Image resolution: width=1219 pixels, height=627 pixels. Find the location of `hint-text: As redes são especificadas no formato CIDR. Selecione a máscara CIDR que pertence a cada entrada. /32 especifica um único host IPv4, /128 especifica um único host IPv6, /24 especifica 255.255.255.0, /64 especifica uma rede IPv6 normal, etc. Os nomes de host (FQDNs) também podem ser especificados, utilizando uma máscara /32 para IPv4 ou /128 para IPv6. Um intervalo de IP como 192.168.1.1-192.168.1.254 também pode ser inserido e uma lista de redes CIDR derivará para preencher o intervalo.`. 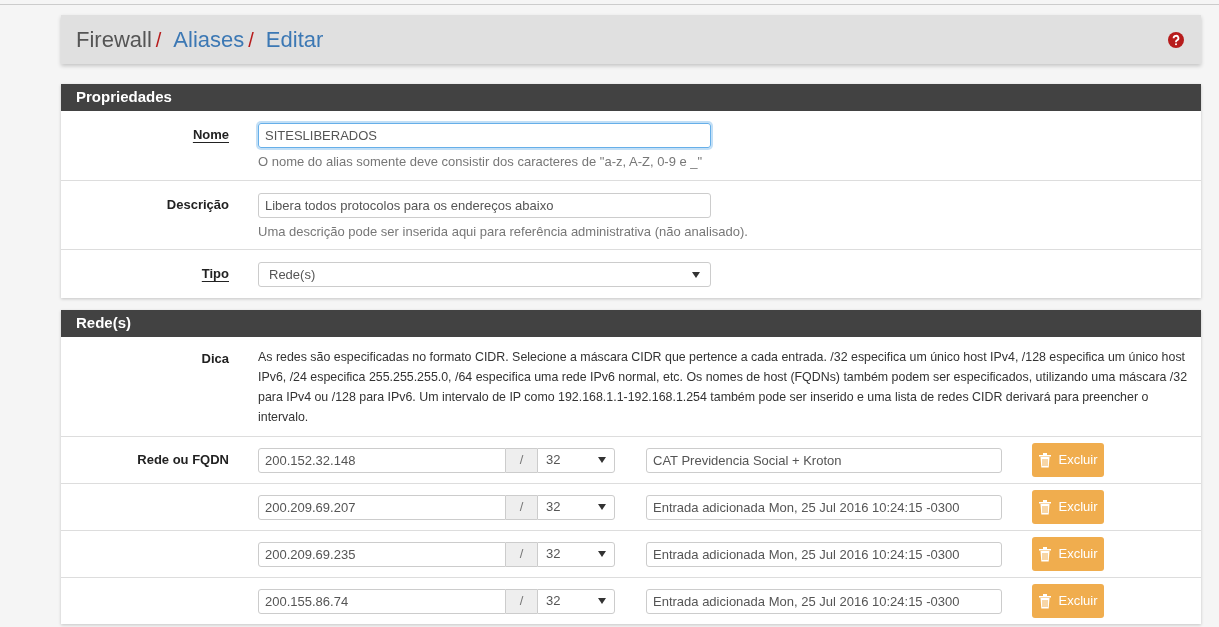

hint-text: As redes são especificadas no formato CIDR. Selecione a máscara CIDR que pertence a cada entrada. /32 especifica um único host IPv4, /128 especifica um único host IPv6, /24 especifica 255.255.255.0, /64 especifica uma rede IPv6 normal, etc. Os nomes de host (FQDNs) também podem ser especificados, utilizando uma máscara /32 para IPv4 ou /128 para IPv6. Um intervalo de IP como 192.168.1.1-192.168.1.254 também pode ser inserido e uma lista de redes CIDR derivará para preencher o intervalo. is located at coordinates (723, 387).